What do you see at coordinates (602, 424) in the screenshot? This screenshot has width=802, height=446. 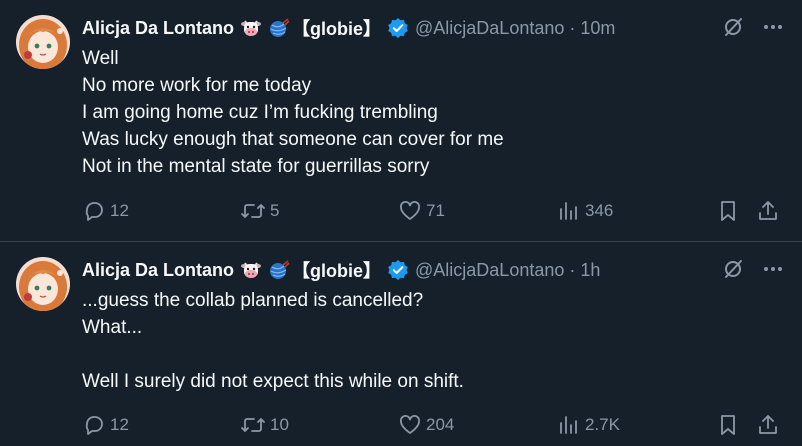 I see `views-count: 2.7K` at bounding box center [602, 424].